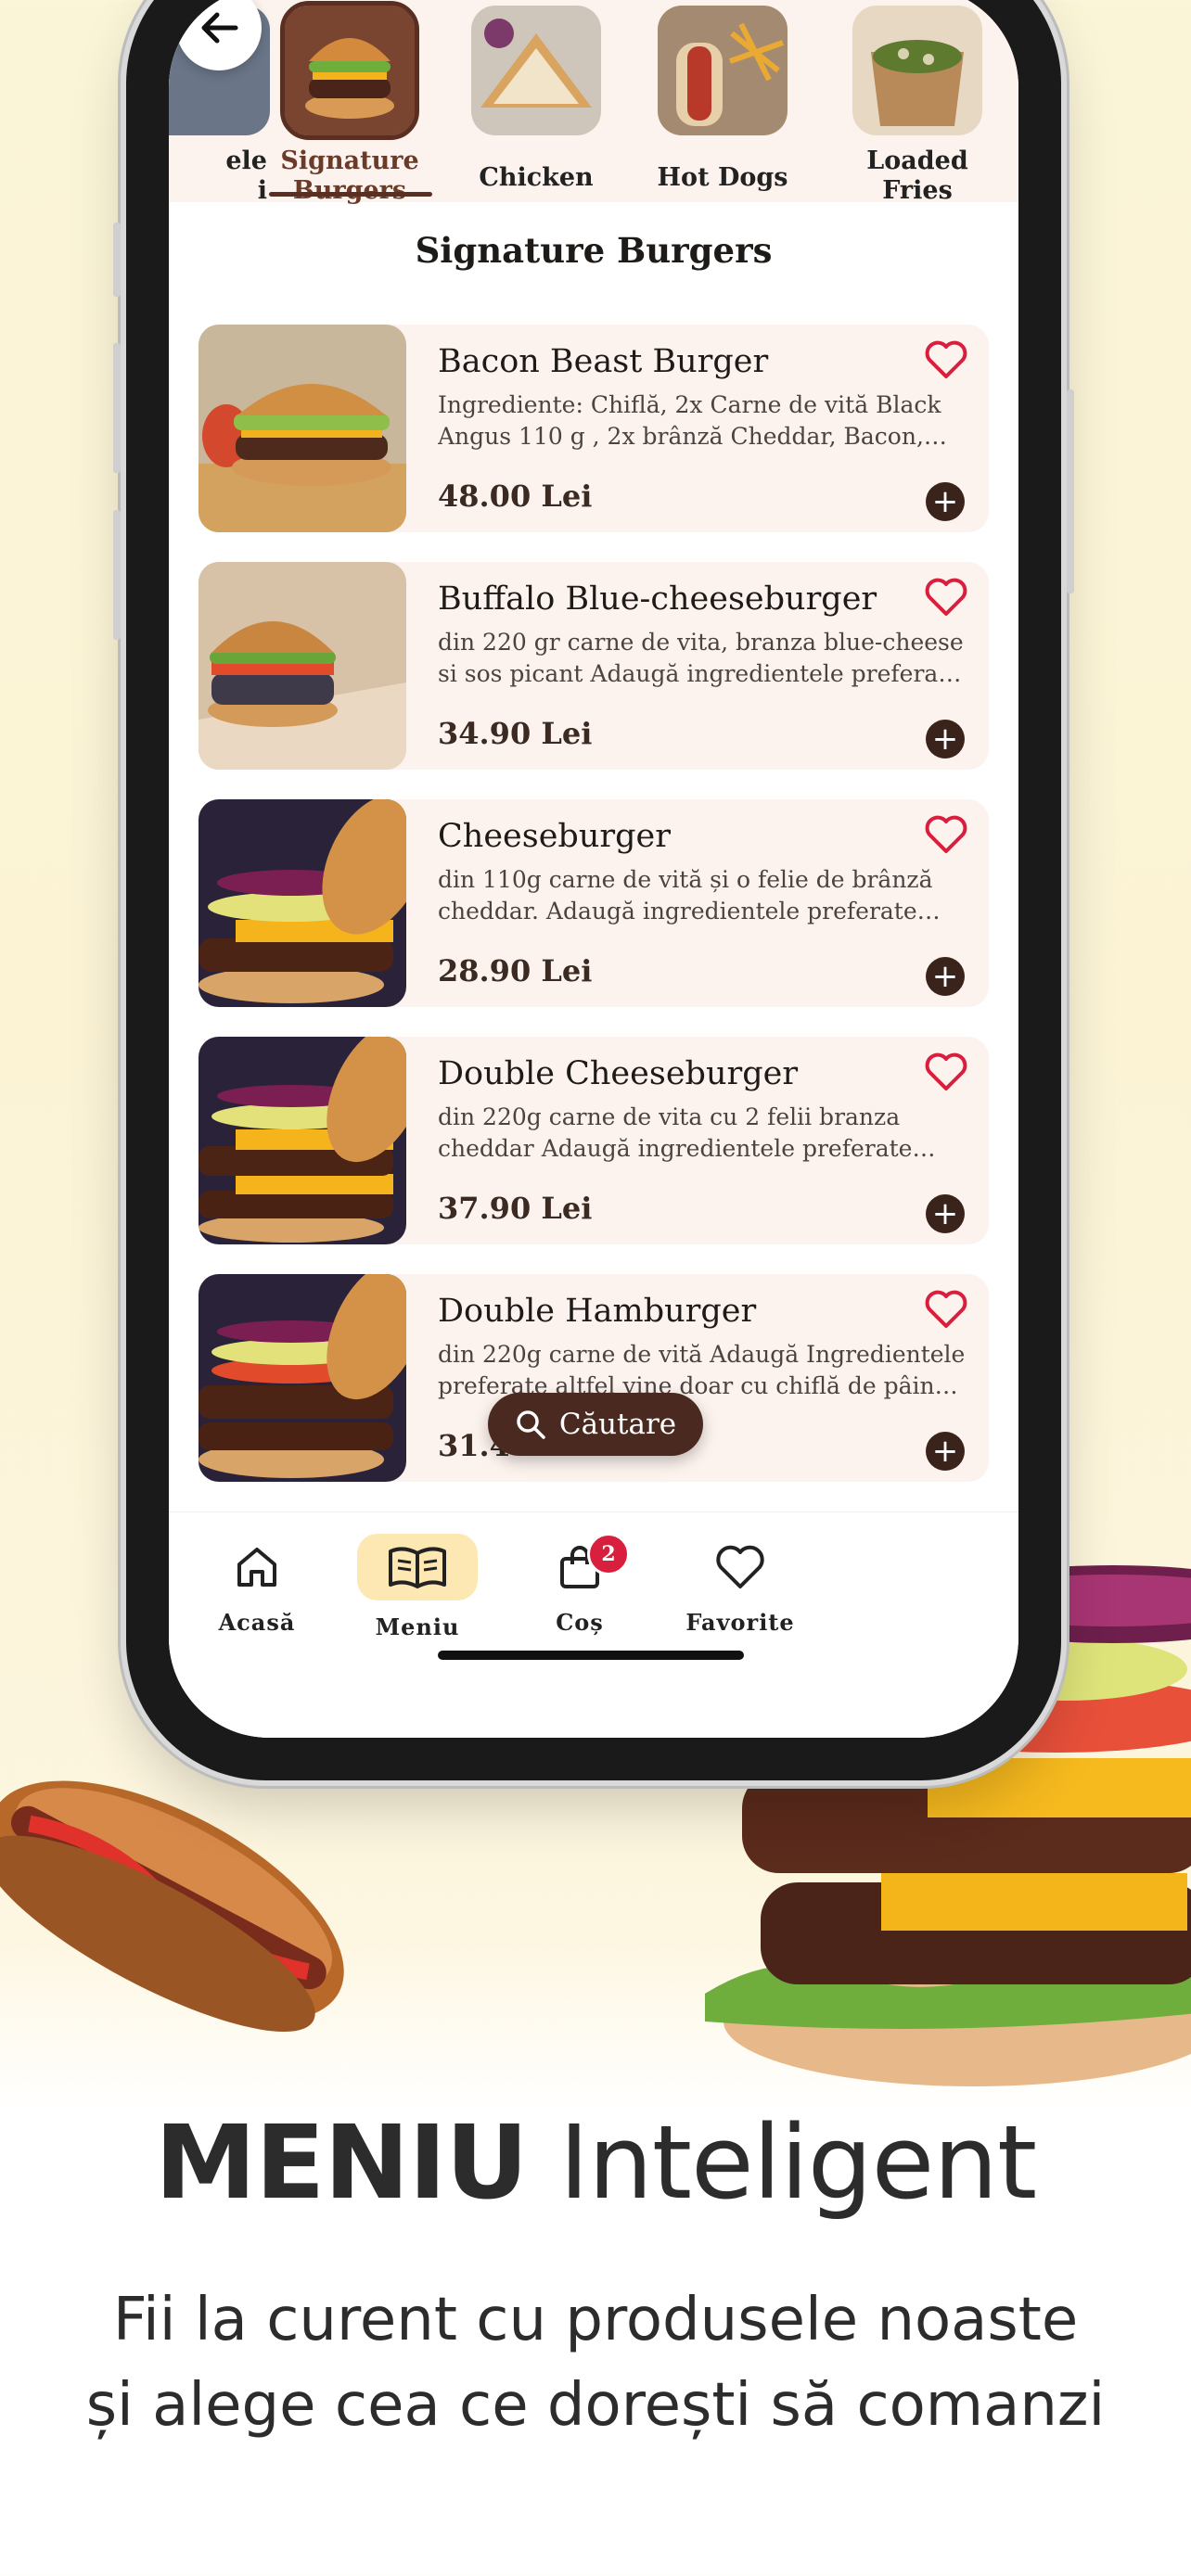 This screenshot has height=2576, width=1191. Describe the element at coordinates (595, 2320) in the screenshot. I see `subline-line-1: Fii la curent cu produsele noaste` at that location.